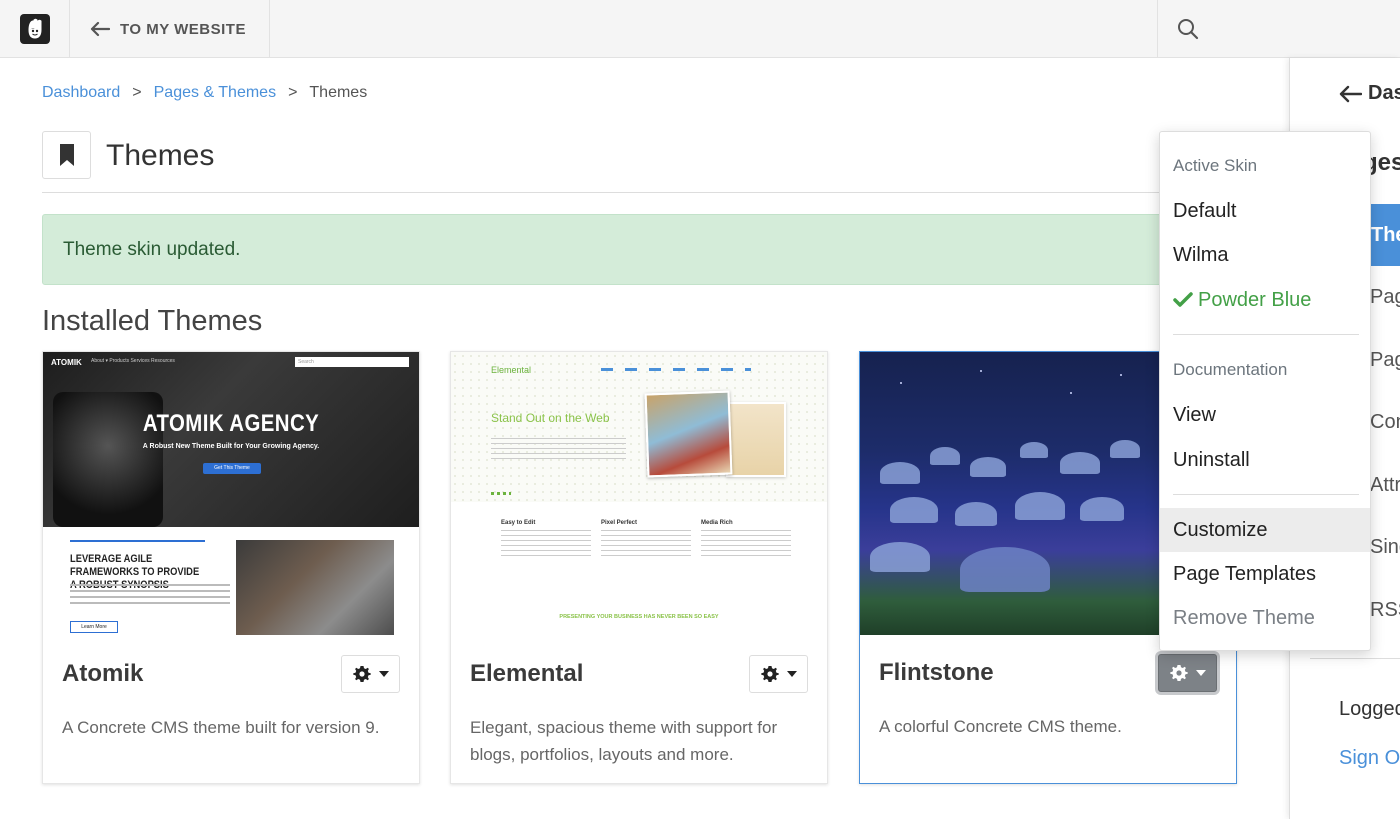 This screenshot has height=819, width=1400. What do you see at coordinates (183, 29) in the screenshot?
I see `to-my-website-label: TO MY WEBSITE` at bounding box center [183, 29].